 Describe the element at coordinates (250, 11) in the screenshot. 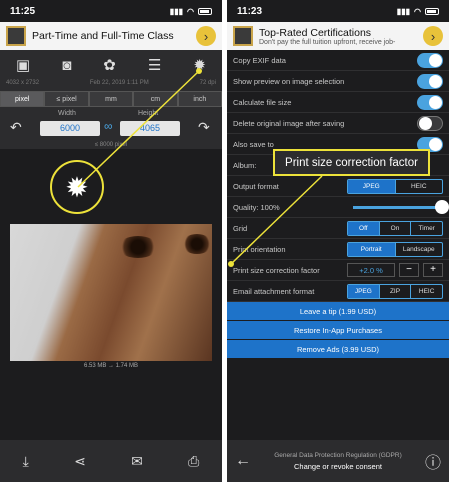

I see `status-time: 11:23` at that location.